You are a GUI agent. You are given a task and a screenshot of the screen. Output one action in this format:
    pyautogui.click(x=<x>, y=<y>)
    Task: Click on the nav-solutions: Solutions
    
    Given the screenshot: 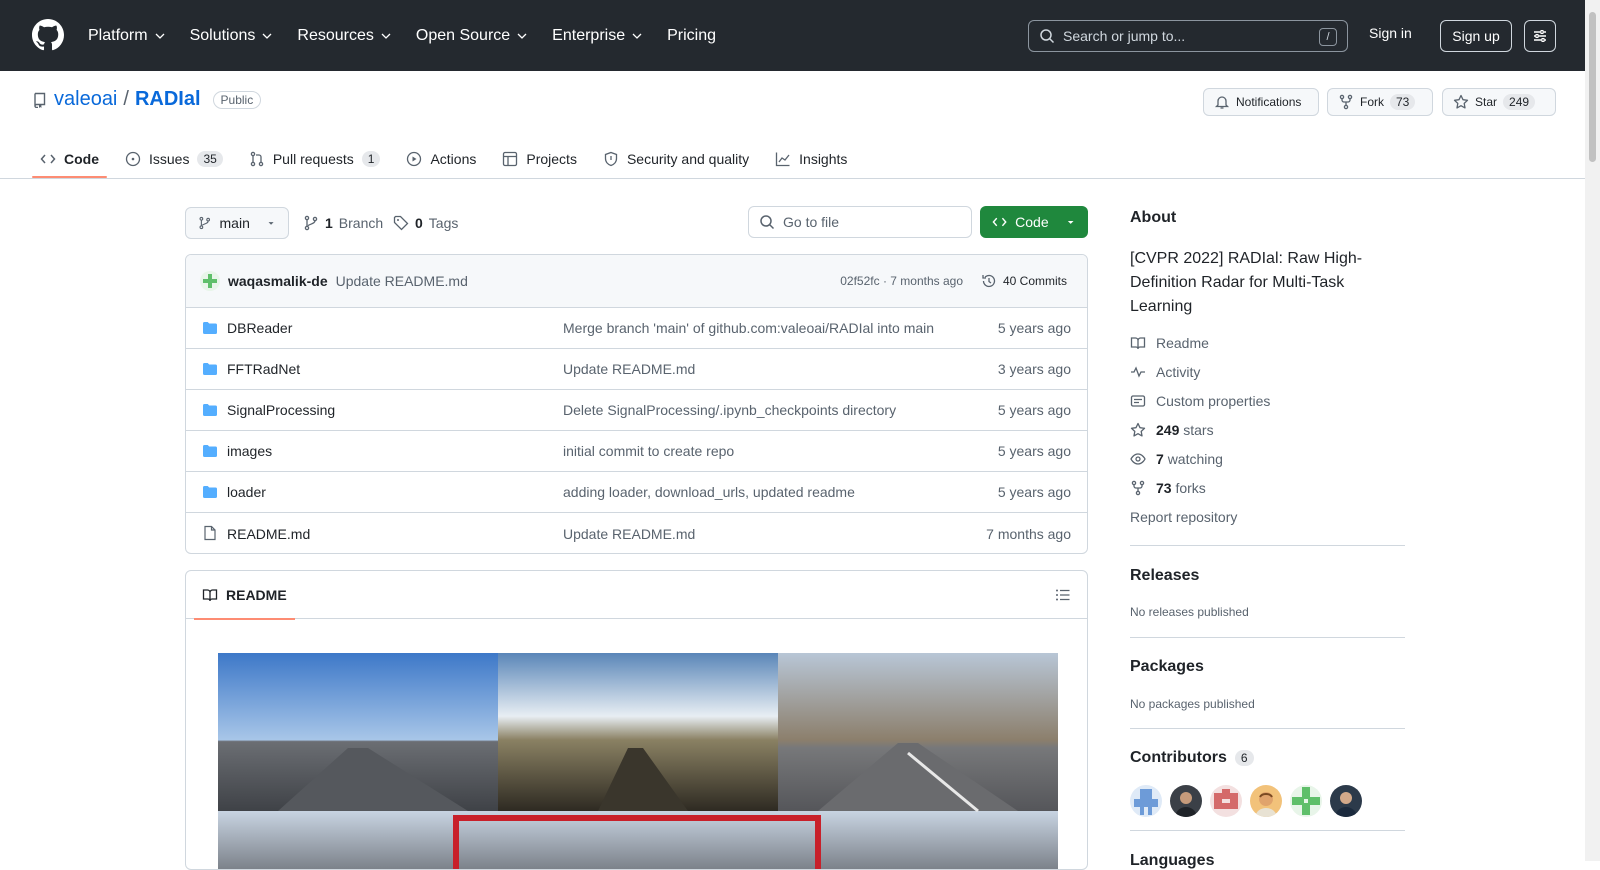 What is the action you would take?
    pyautogui.click(x=232, y=36)
    